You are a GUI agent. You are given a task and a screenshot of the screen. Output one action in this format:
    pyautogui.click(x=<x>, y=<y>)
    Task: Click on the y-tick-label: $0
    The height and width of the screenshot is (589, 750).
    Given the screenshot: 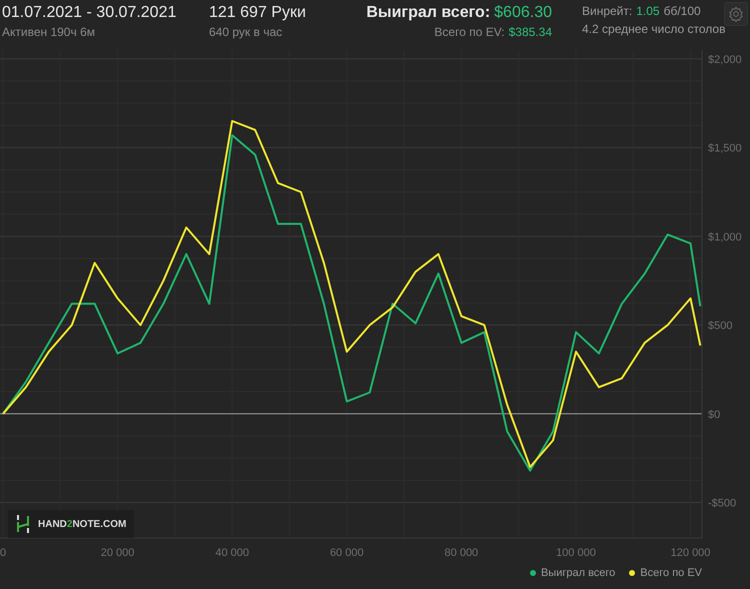 What is the action you would take?
    pyautogui.click(x=714, y=414)
    